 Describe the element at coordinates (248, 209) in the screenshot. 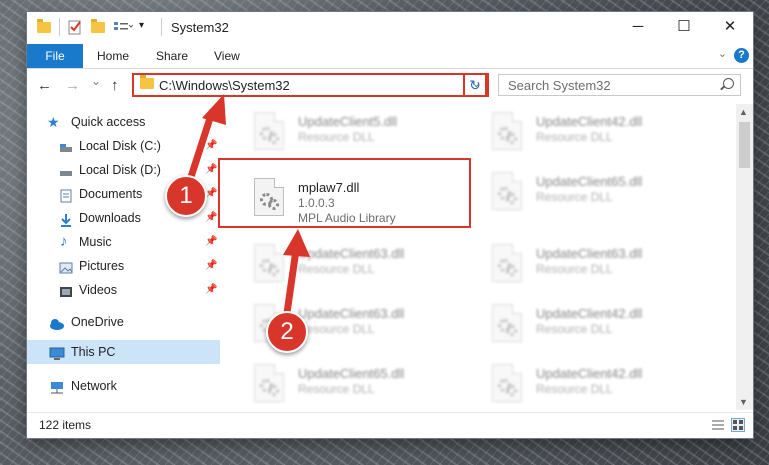

I see `annotation-arrows` at that location.